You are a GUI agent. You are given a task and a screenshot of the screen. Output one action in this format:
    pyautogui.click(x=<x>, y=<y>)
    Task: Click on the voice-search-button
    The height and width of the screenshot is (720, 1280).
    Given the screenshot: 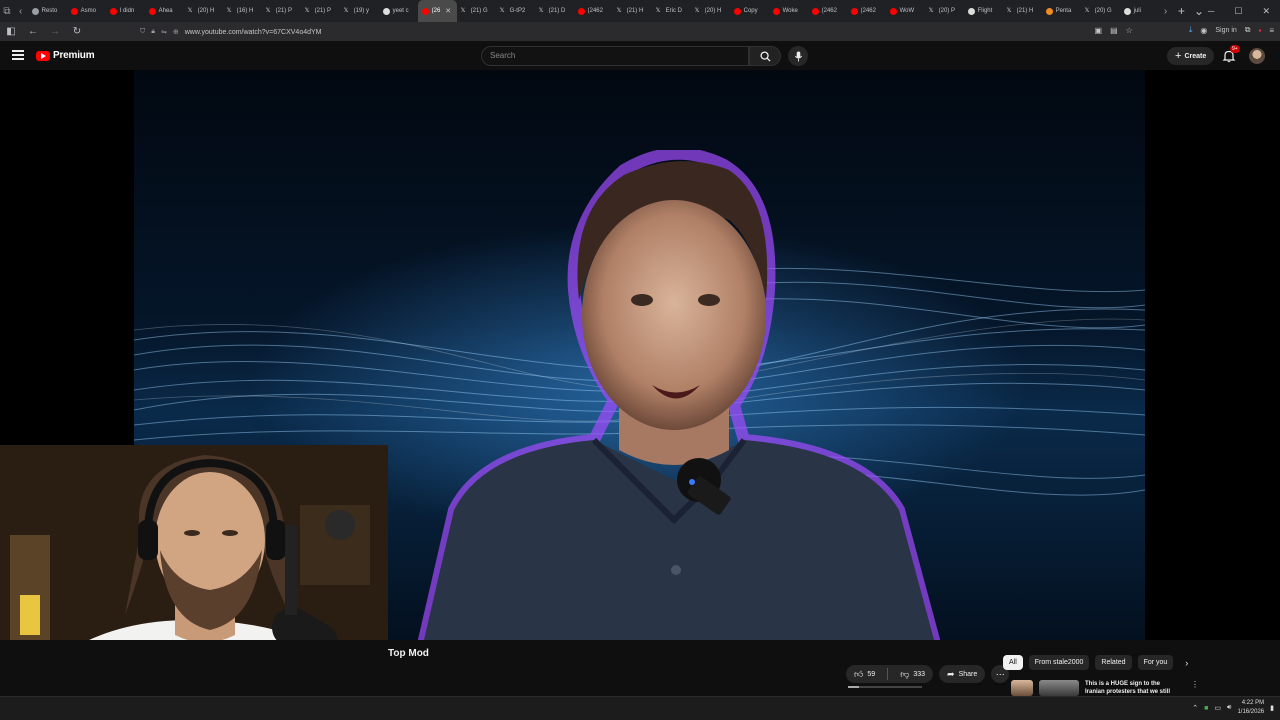 What is the action you would take?
    pyautogui.click(x=798, y=56)
    